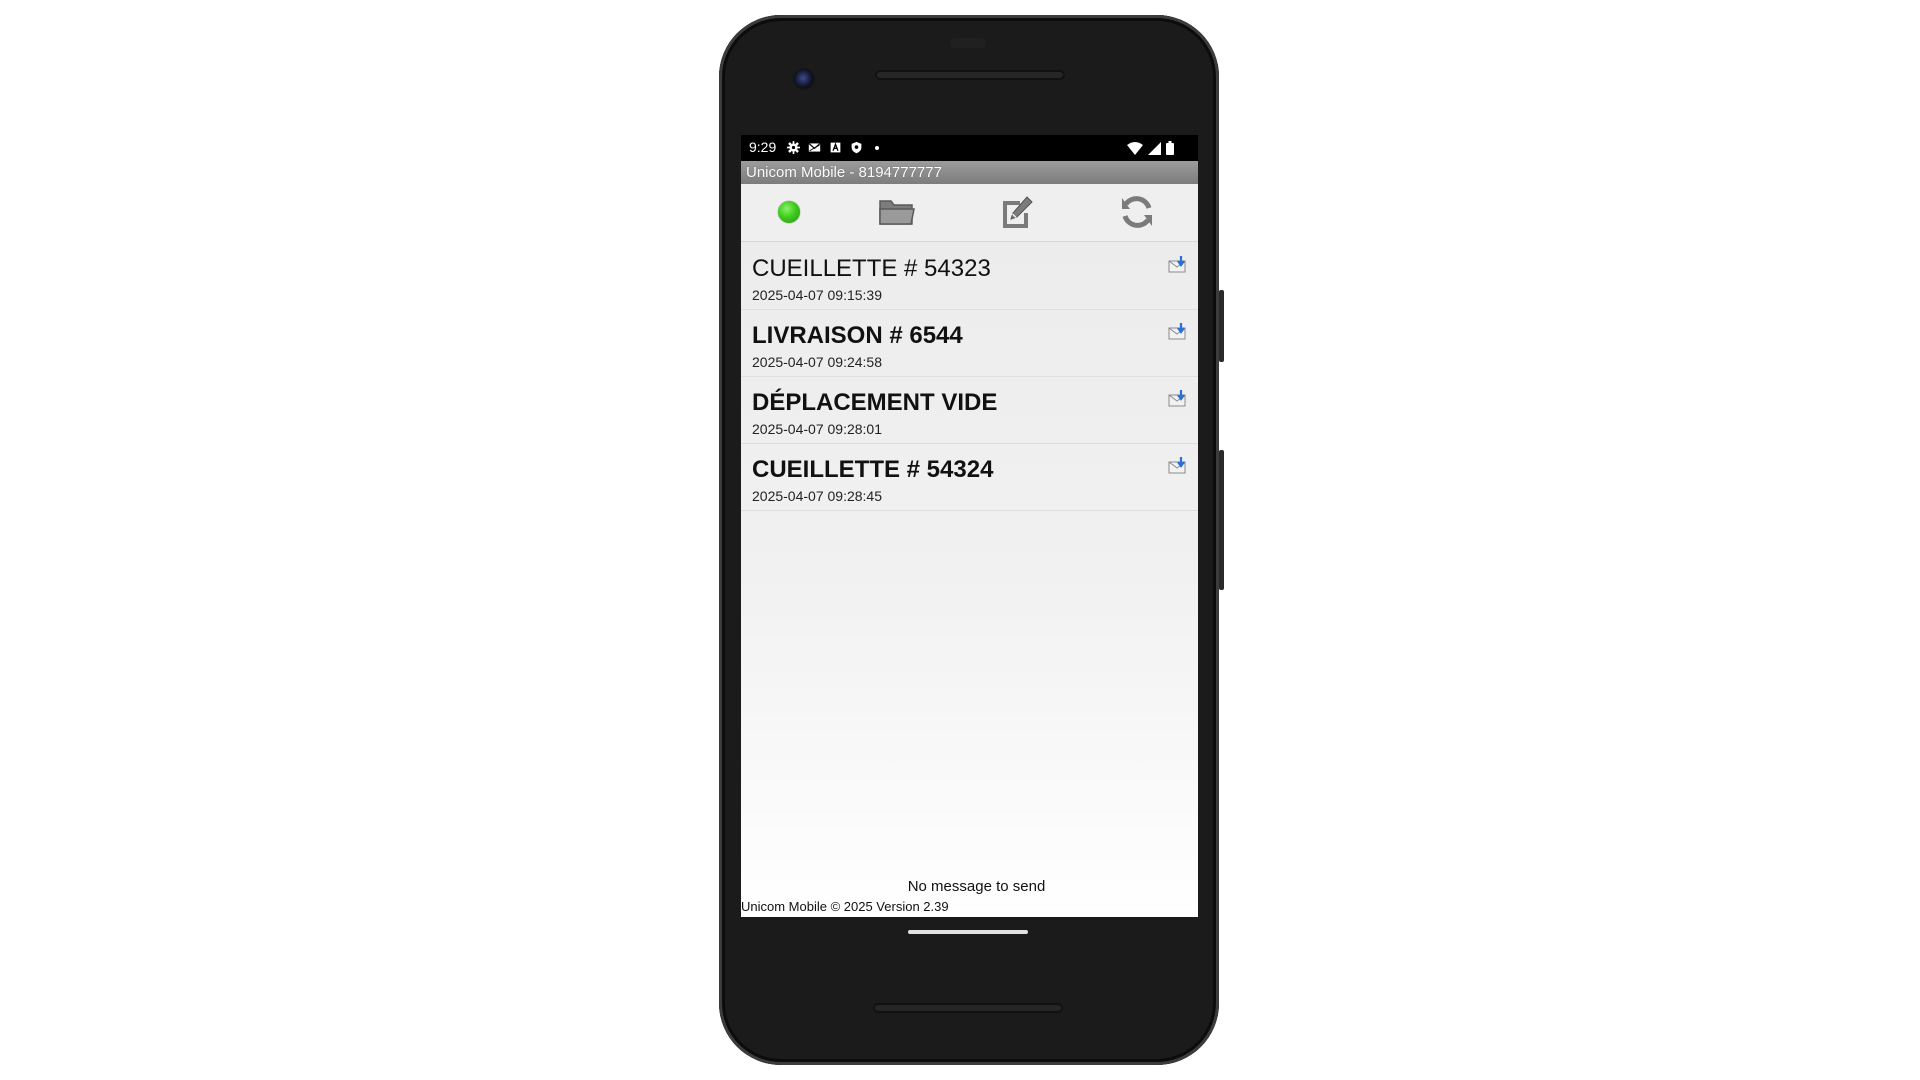 The height and width of the screenshot is (1080, 1920). What do you see at coordinates (1154, 148) in the screenshot?
I see `cell-signal-icon` at bounding box center [1154, 148].